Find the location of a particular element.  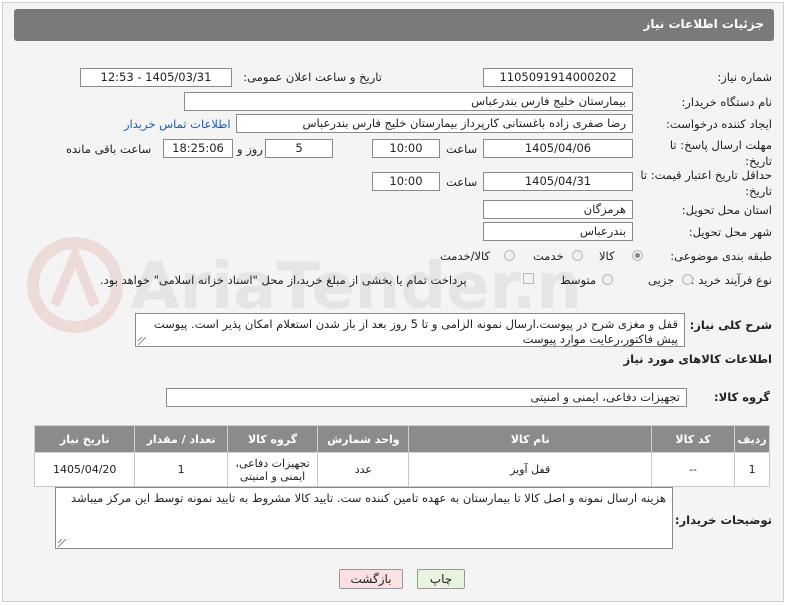

buyer-contact-link: اطلاعات تماس خریدار is located at coordinates (177, 124).